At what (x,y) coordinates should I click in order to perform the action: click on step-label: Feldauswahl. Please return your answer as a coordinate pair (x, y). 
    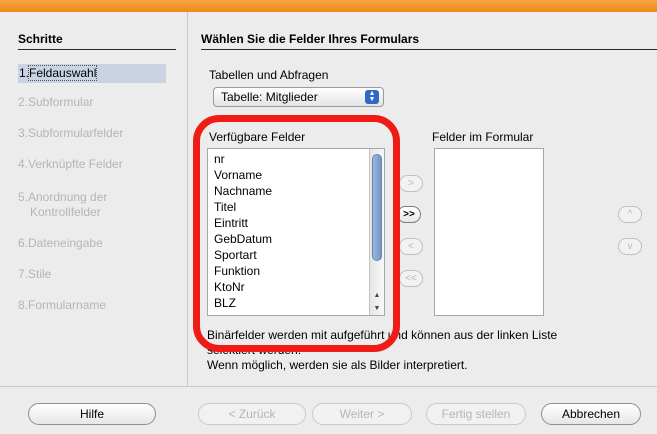
    Looking at the image, I should click on (63, 73).